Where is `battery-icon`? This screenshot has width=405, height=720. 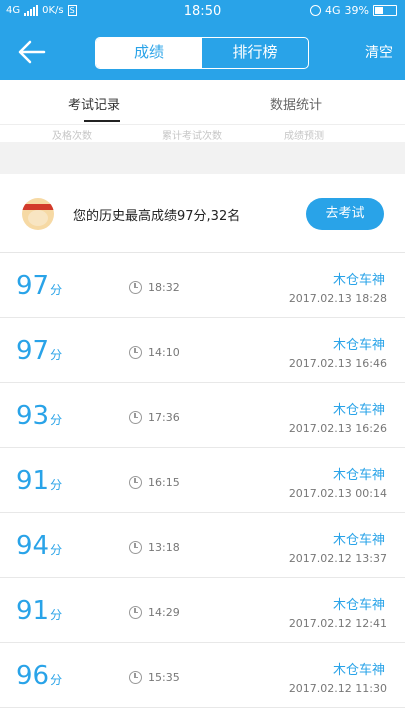
battery-icon is located at coordinates (385, 10).